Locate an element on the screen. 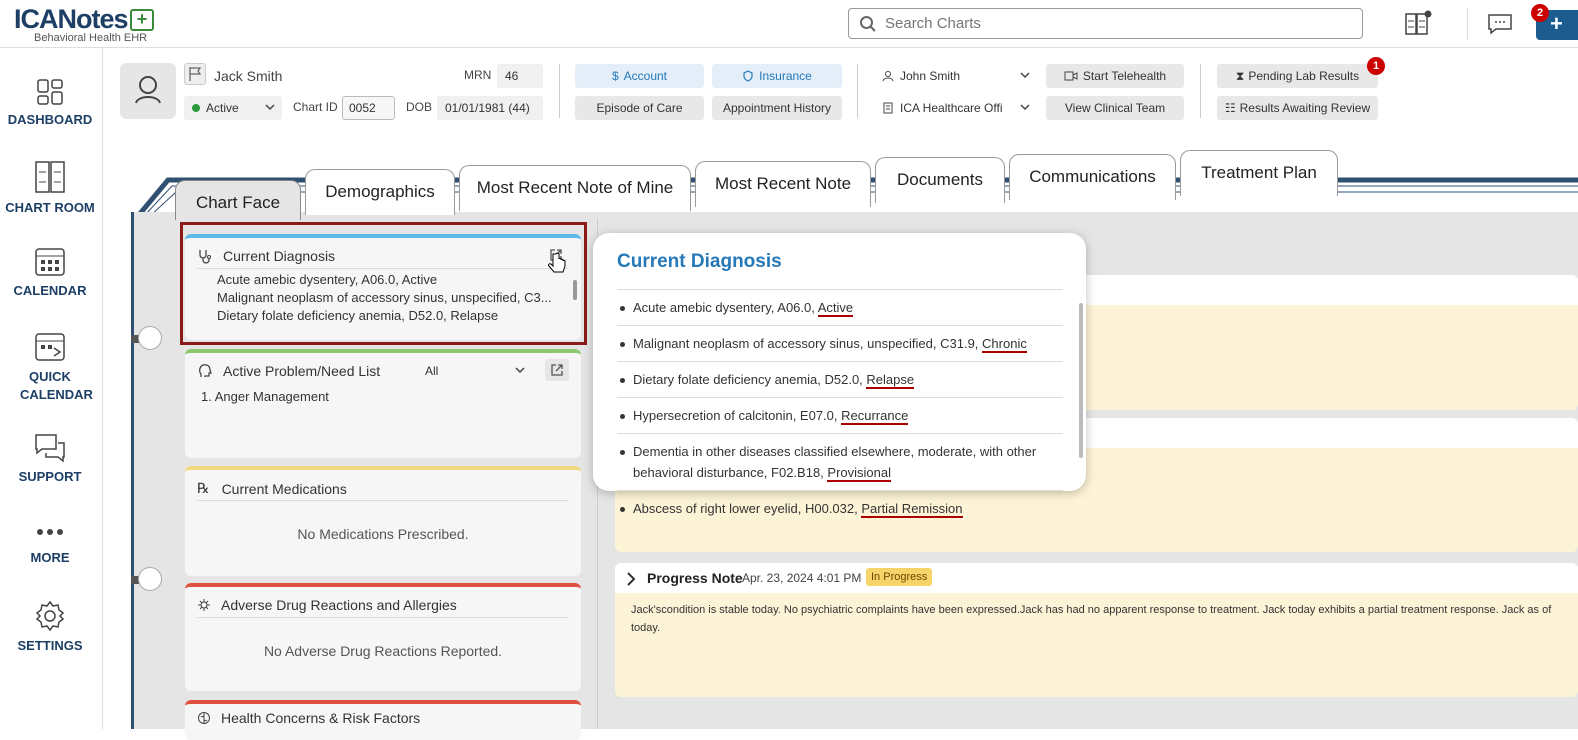 This screenshot has width=1578, height=740. diagnosis-status: Relapse is located at coordinates (890, 380).